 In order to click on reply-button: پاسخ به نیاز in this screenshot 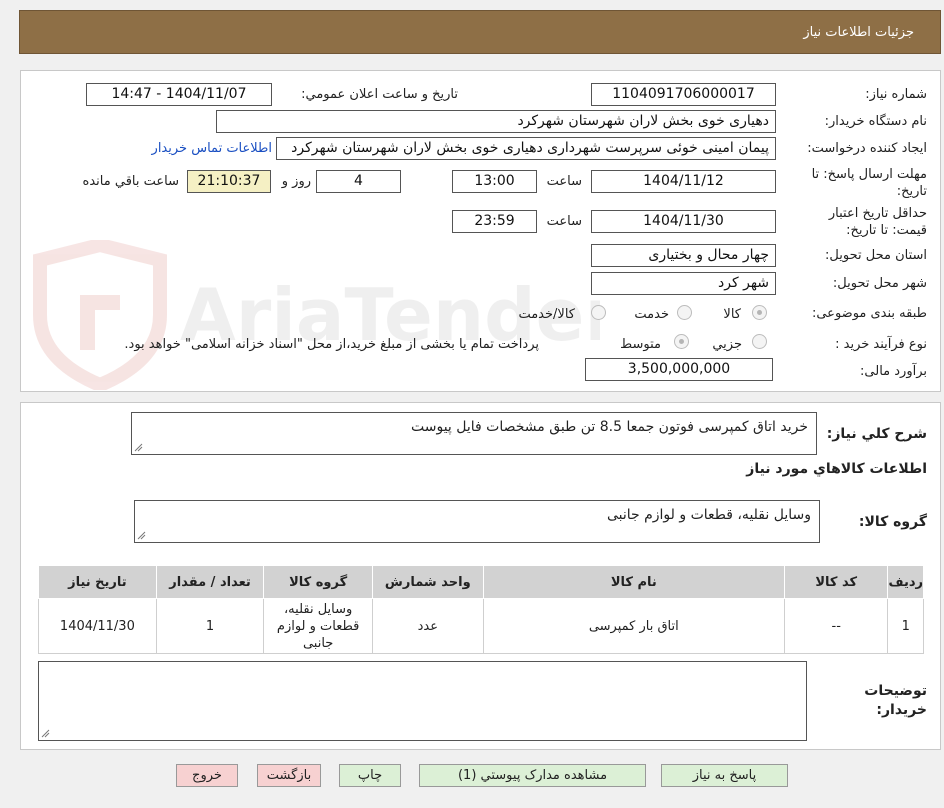, I will do `click(724, 775)`.